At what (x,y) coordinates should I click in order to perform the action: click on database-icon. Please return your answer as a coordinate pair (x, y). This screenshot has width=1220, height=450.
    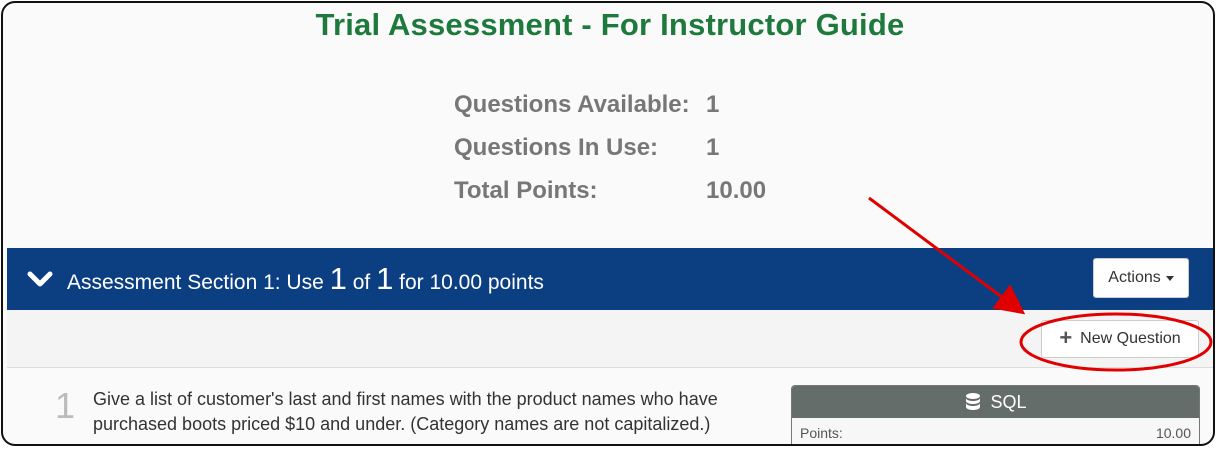
    Looking at the image, I should click on (973, 401).